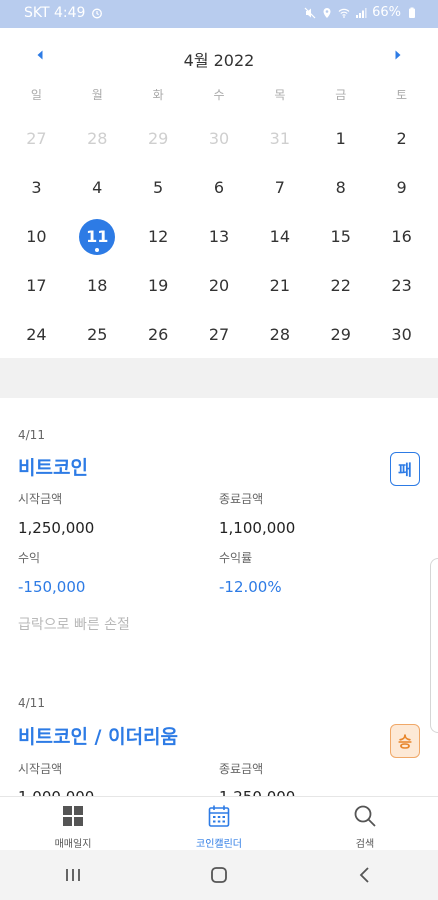  I want to click on calendar-day: 12, so click(158, 236).